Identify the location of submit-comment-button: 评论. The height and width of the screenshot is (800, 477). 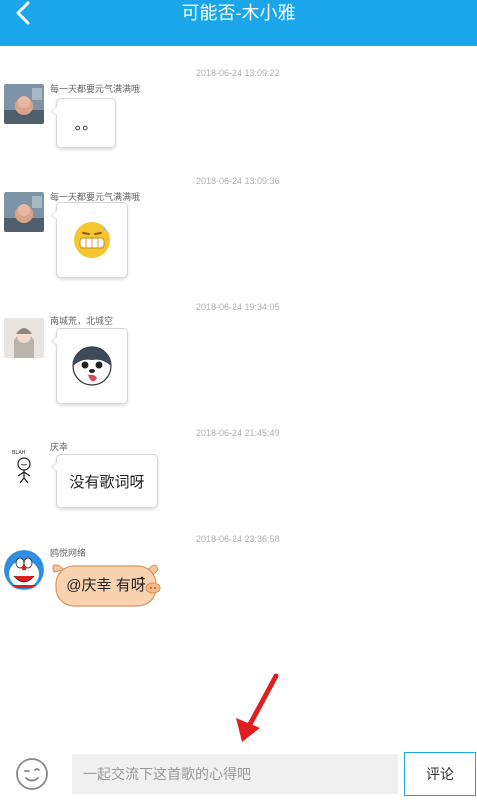
(440, 774).